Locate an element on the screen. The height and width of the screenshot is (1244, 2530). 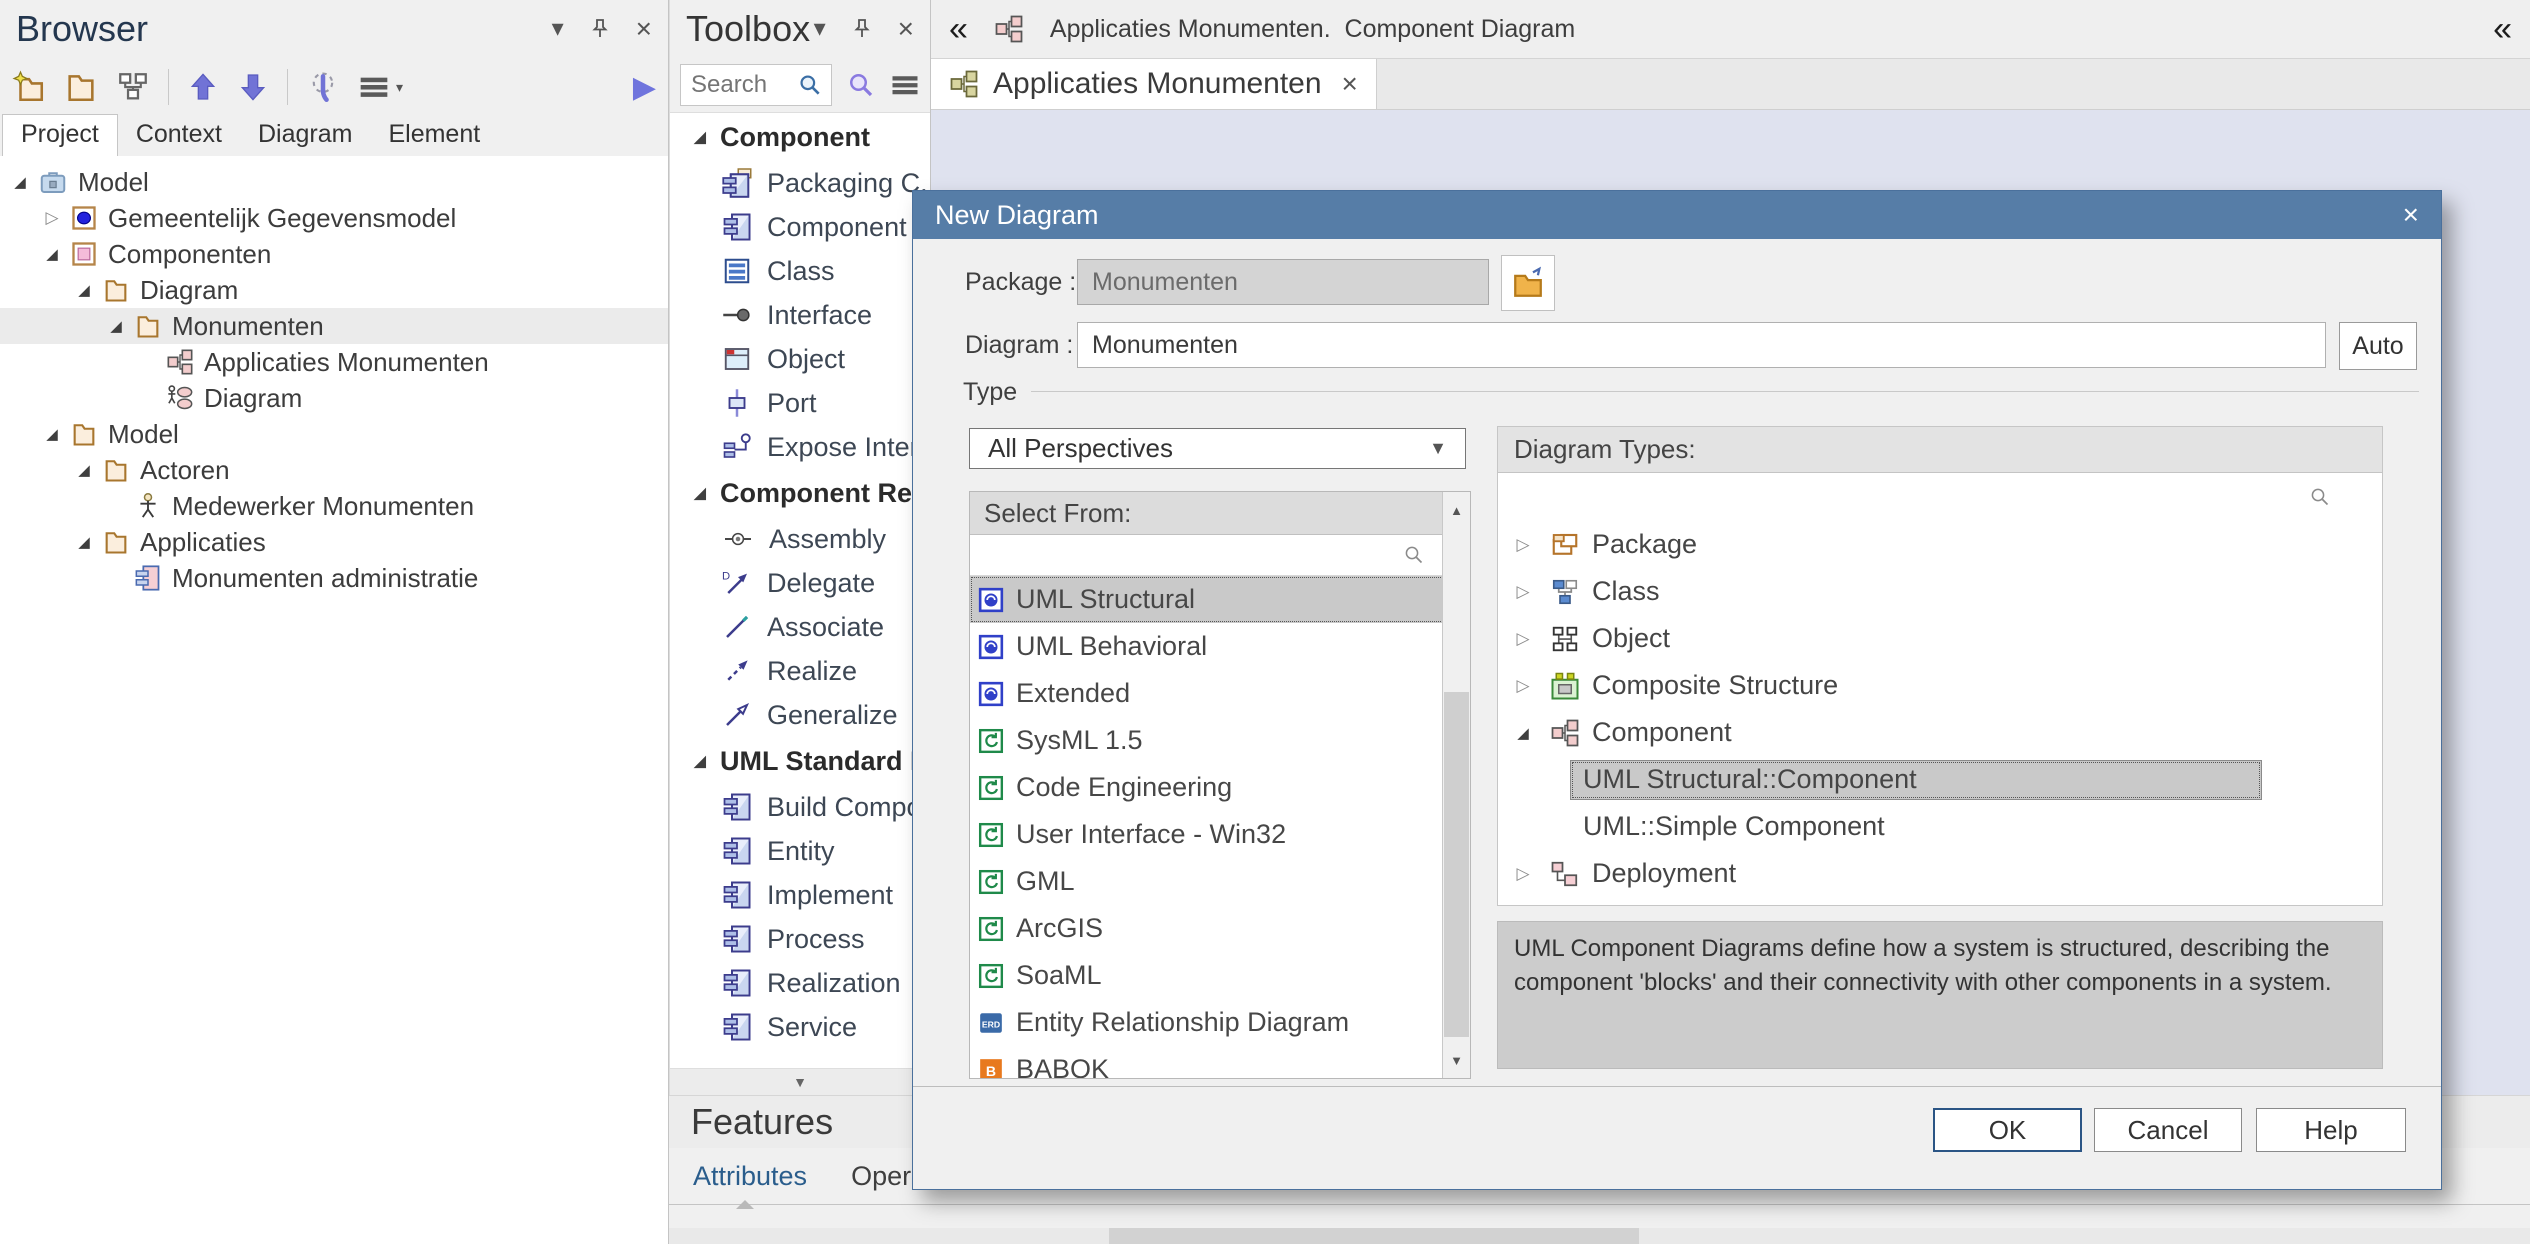
diagram-name-field is located at coordinates (1701, 345).